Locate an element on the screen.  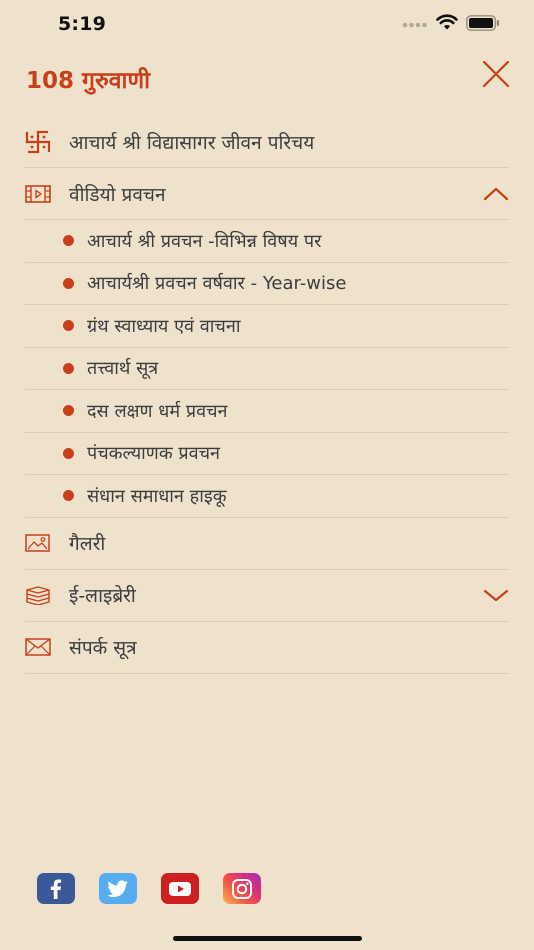
submenu-item: आचार्यश्री प्रवचन वर्षवार - Year-wise is located at coordinates (267, 284).